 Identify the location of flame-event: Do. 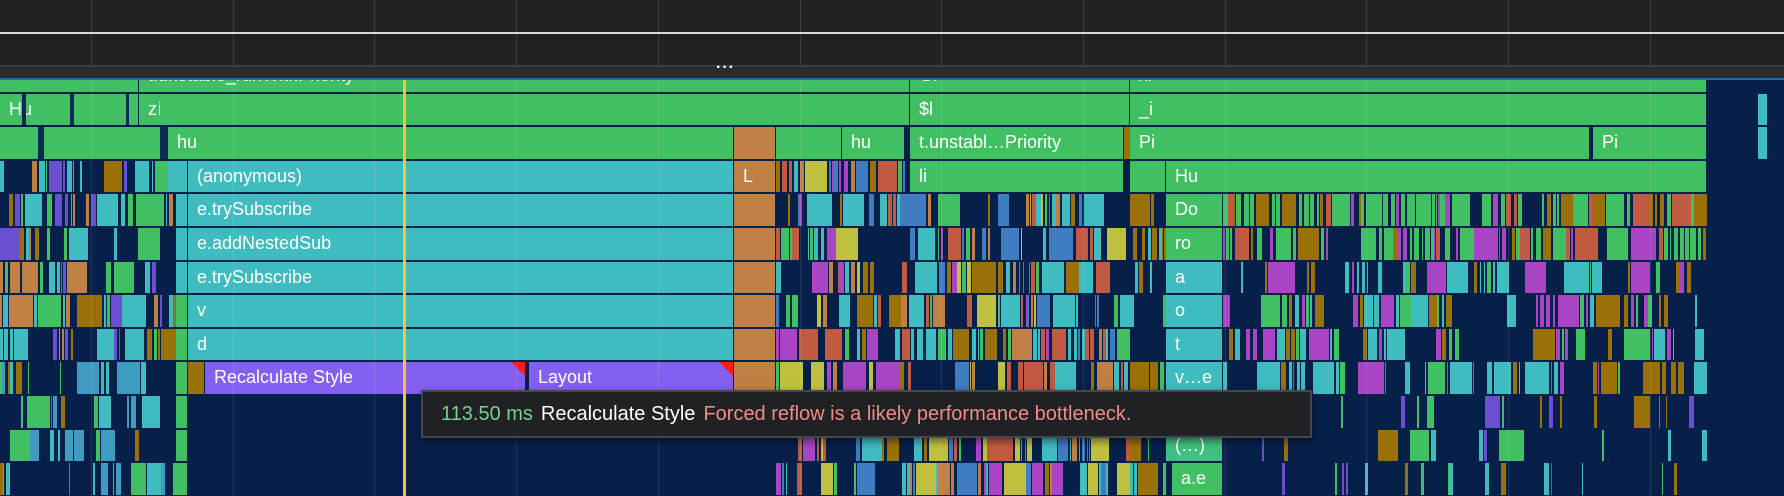
(1194, 211).